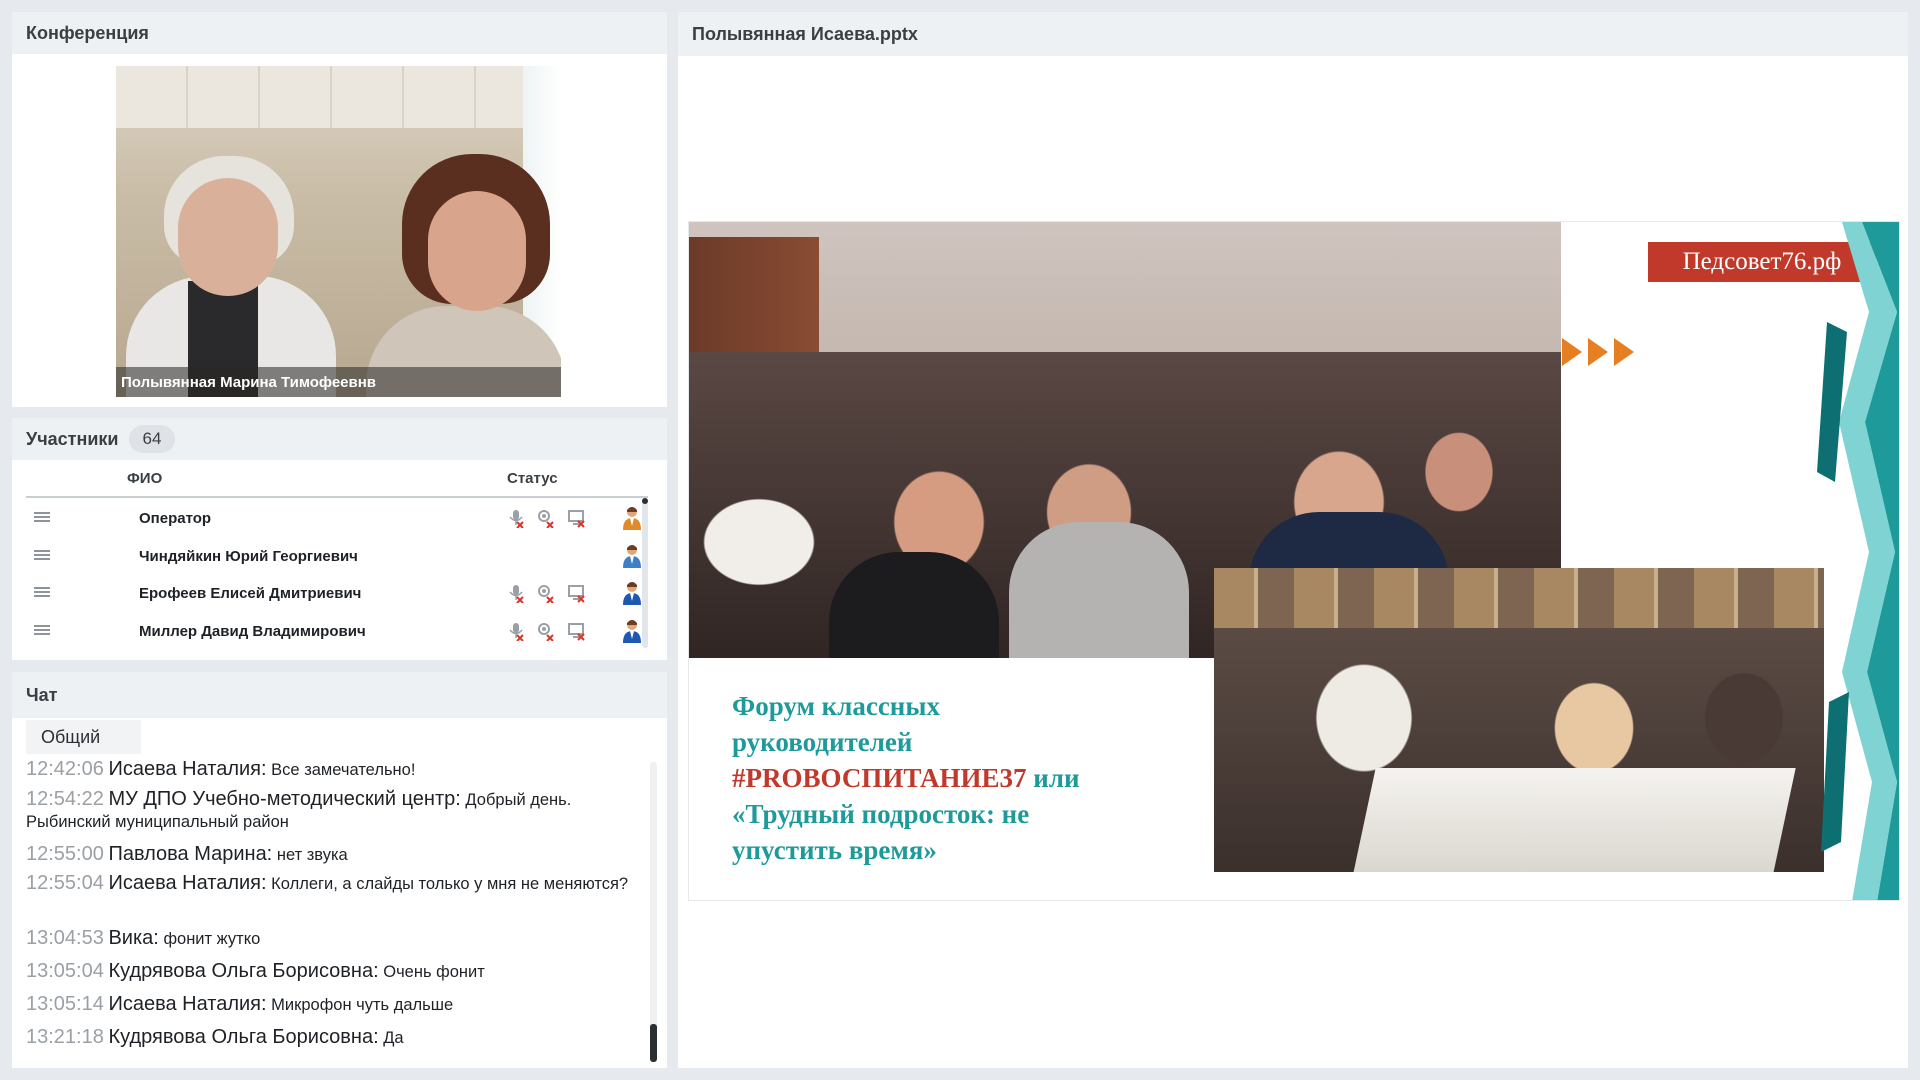  What do you see at coordinates (645, 501) in the screenshot?
I see `participants-scrollbar-handle` at bounding box center [645, 501].